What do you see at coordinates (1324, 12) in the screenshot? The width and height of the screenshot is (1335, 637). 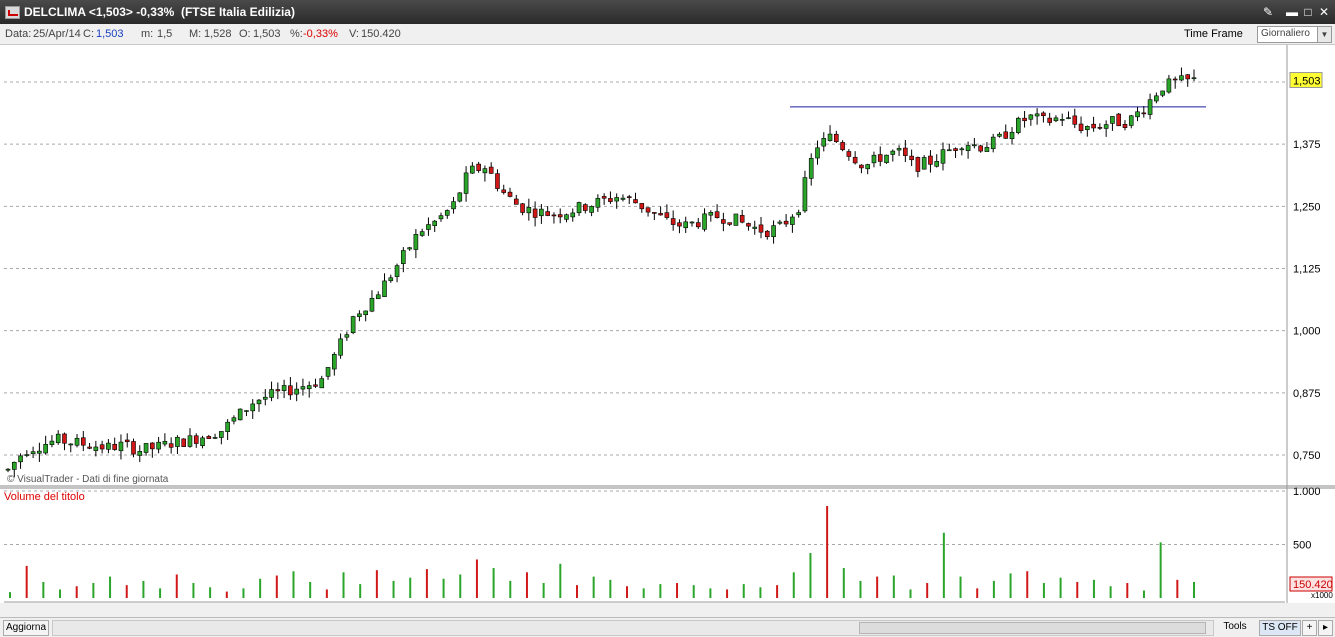 I see `close-button: ✕` at bounding box center [1324, 12].